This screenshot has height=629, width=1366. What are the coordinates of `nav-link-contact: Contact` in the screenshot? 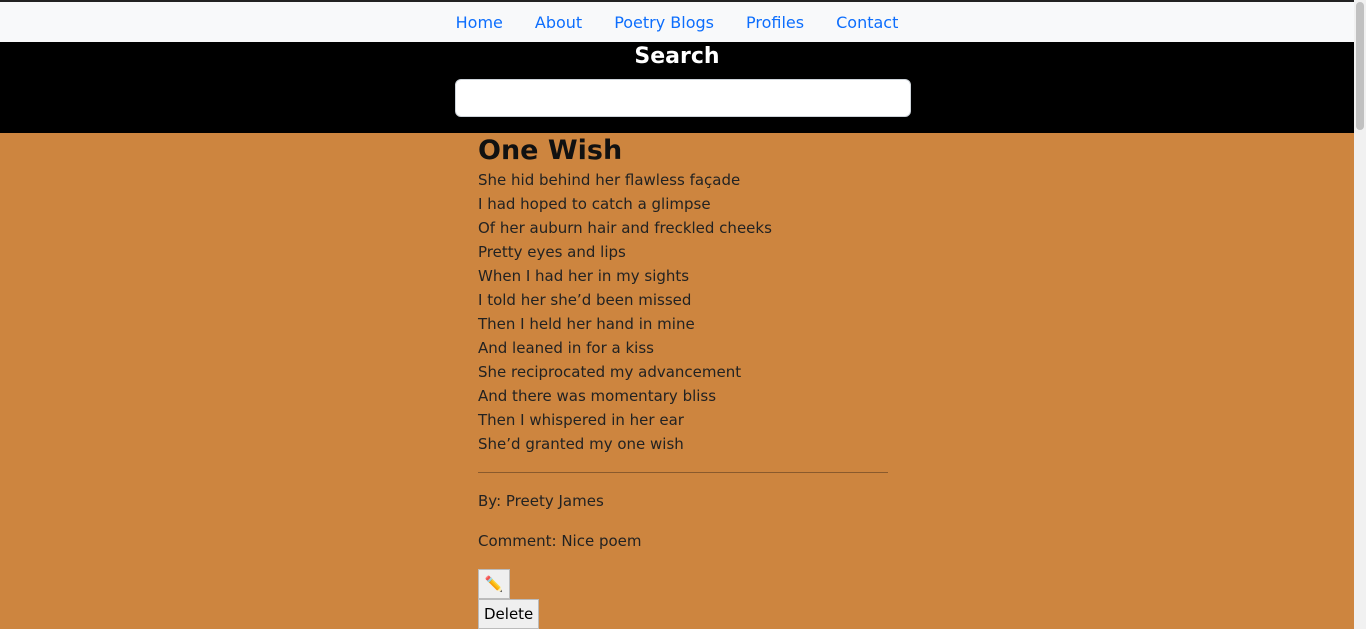 It's located at (867, 22).